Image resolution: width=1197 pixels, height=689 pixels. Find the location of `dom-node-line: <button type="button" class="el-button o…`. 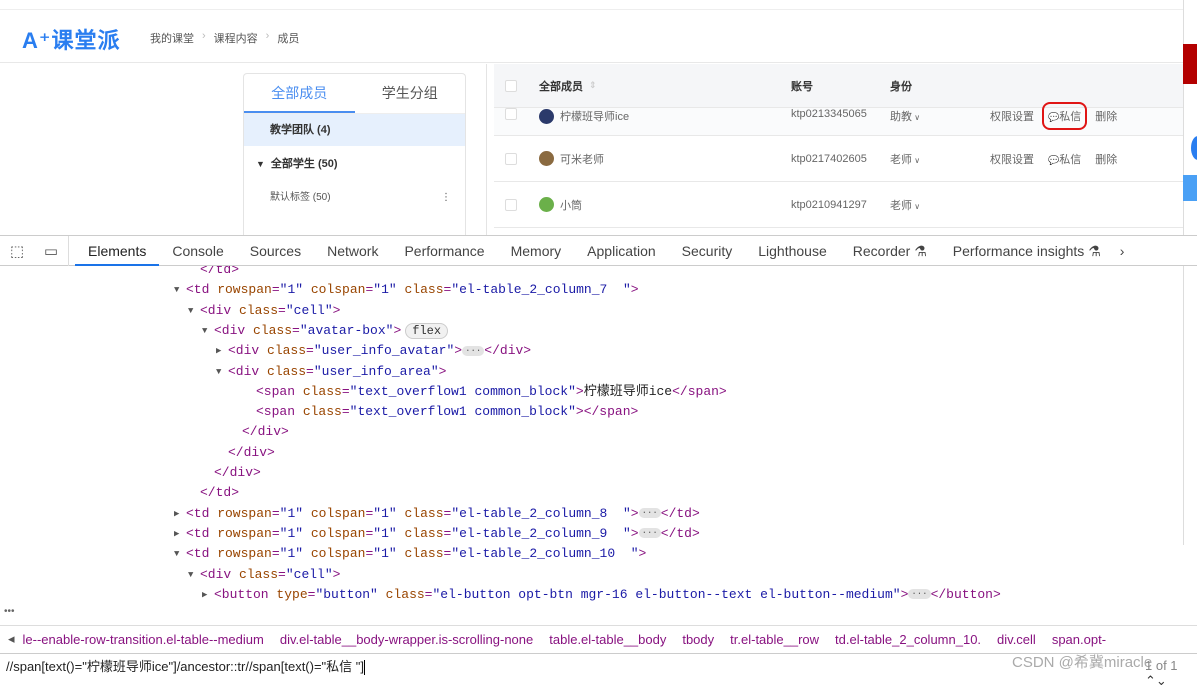

dom-node-line: <button type="button" class="el-button o… is located at coordinates (607, 595).